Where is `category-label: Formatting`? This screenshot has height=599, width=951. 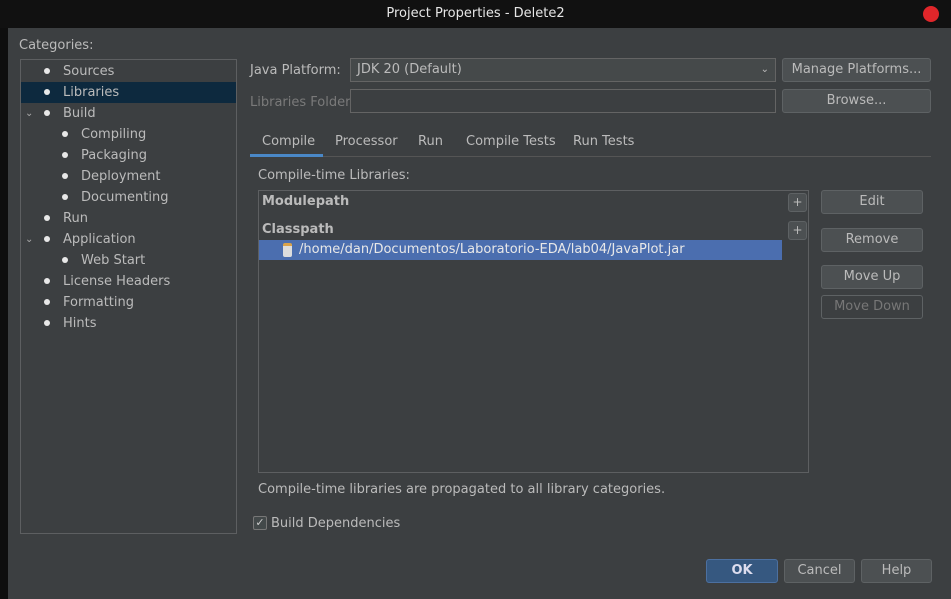 category-label: Formatting is located at coordinates (99, 302).